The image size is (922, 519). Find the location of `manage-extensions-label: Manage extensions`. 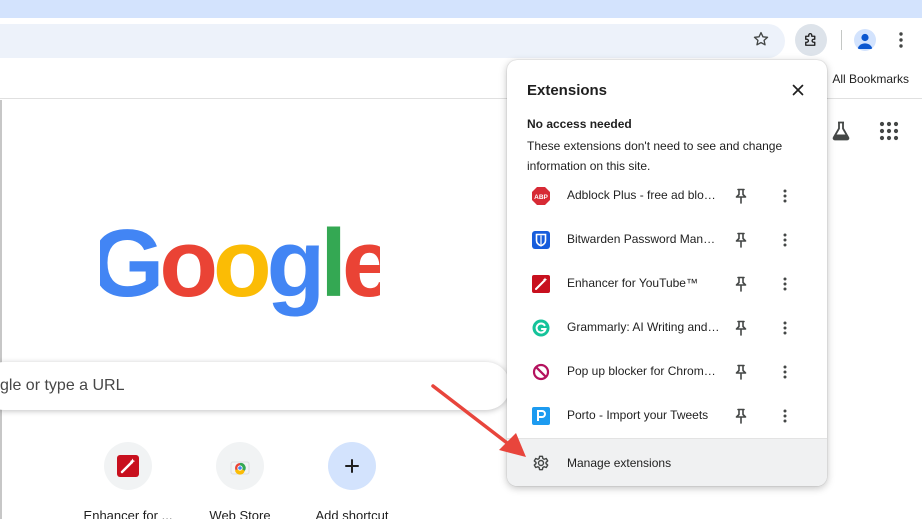

manage-extensions-label: Manage extensions is located at coordinates (619, 463).